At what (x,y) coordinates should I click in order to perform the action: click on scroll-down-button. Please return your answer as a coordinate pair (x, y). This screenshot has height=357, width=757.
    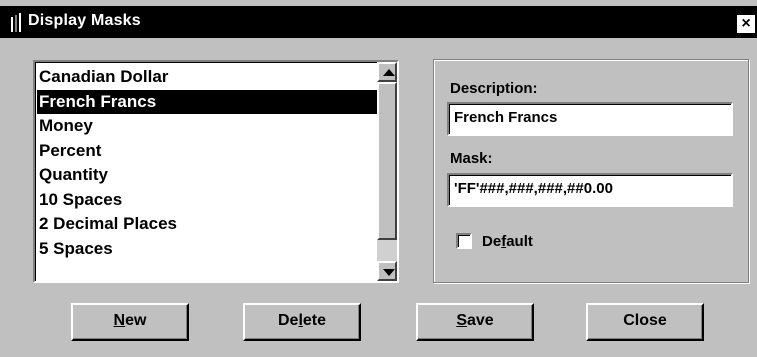
    Looking at the image, I should click on (387, 271).